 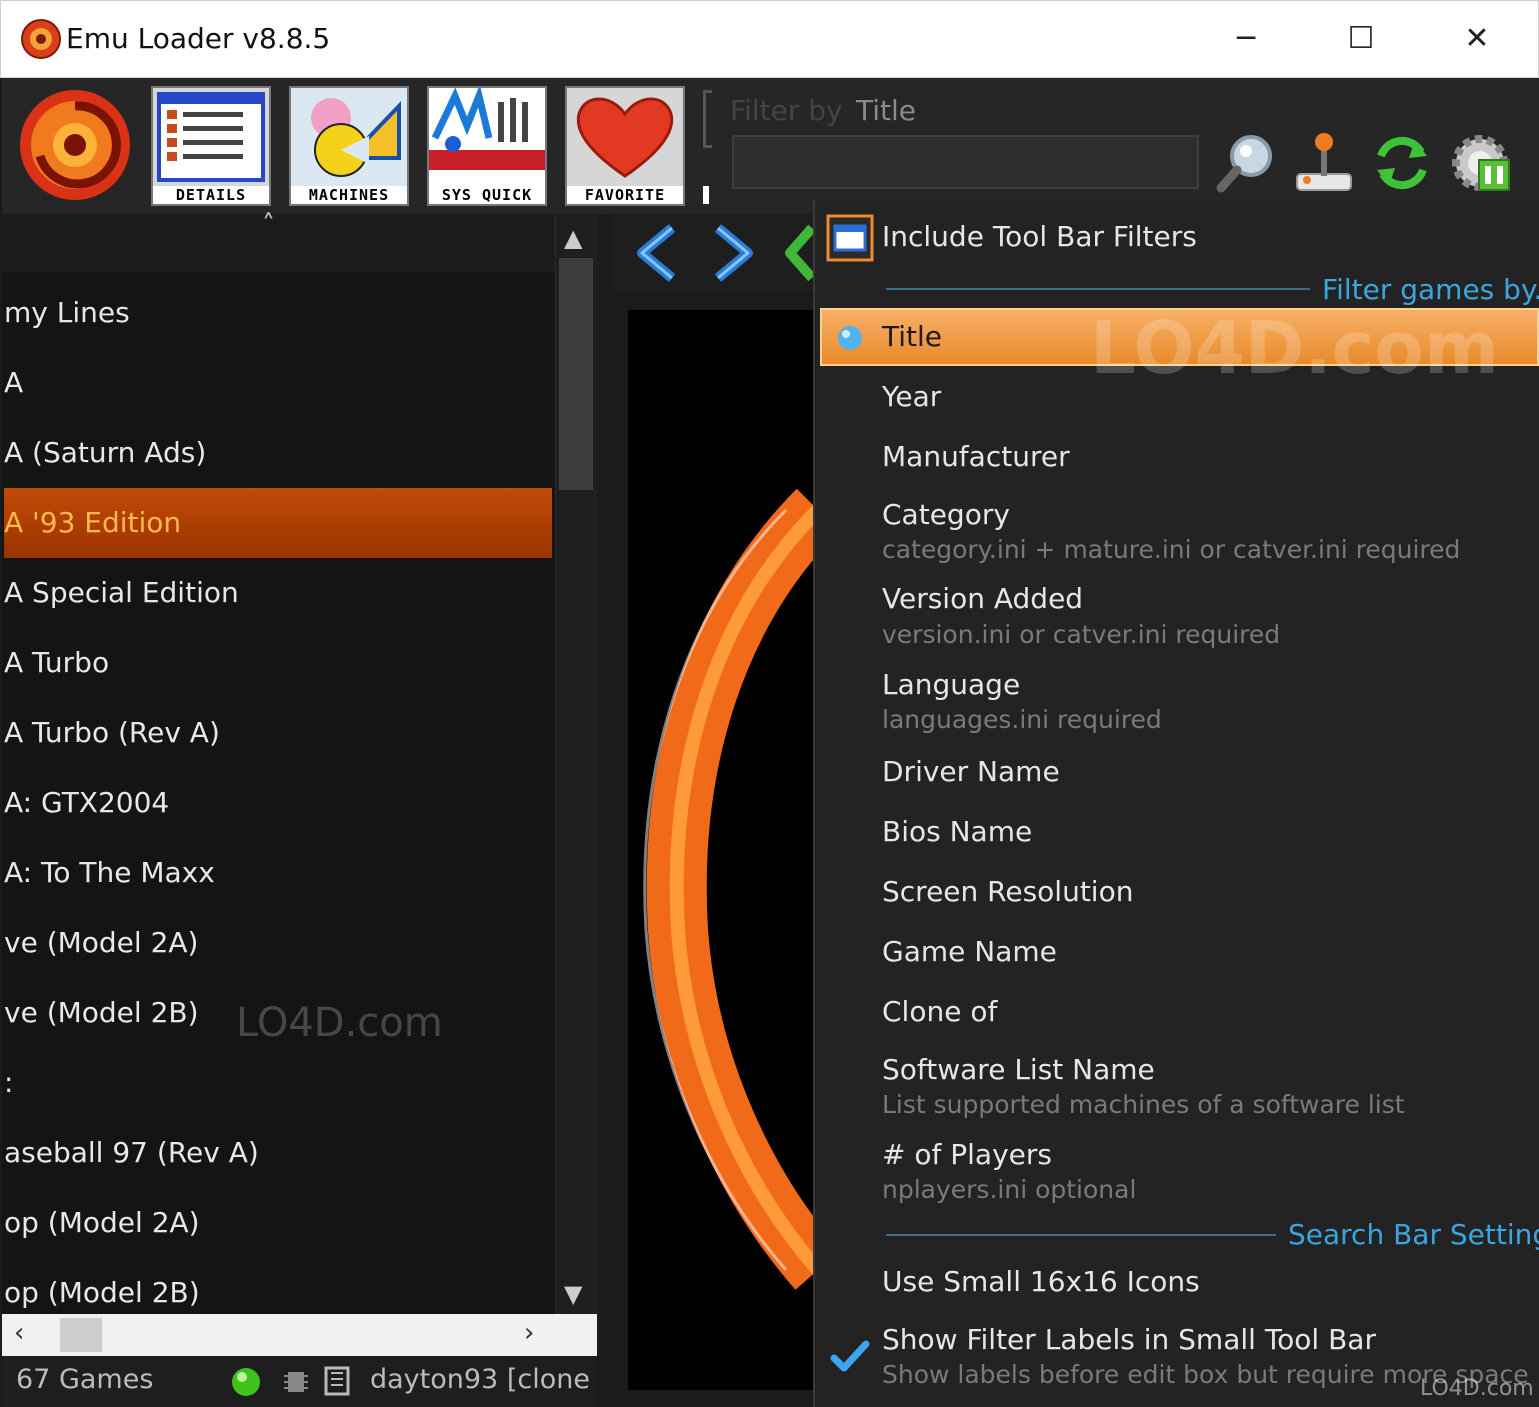 I want to click on heart-icon, so click(x=625, y=137).